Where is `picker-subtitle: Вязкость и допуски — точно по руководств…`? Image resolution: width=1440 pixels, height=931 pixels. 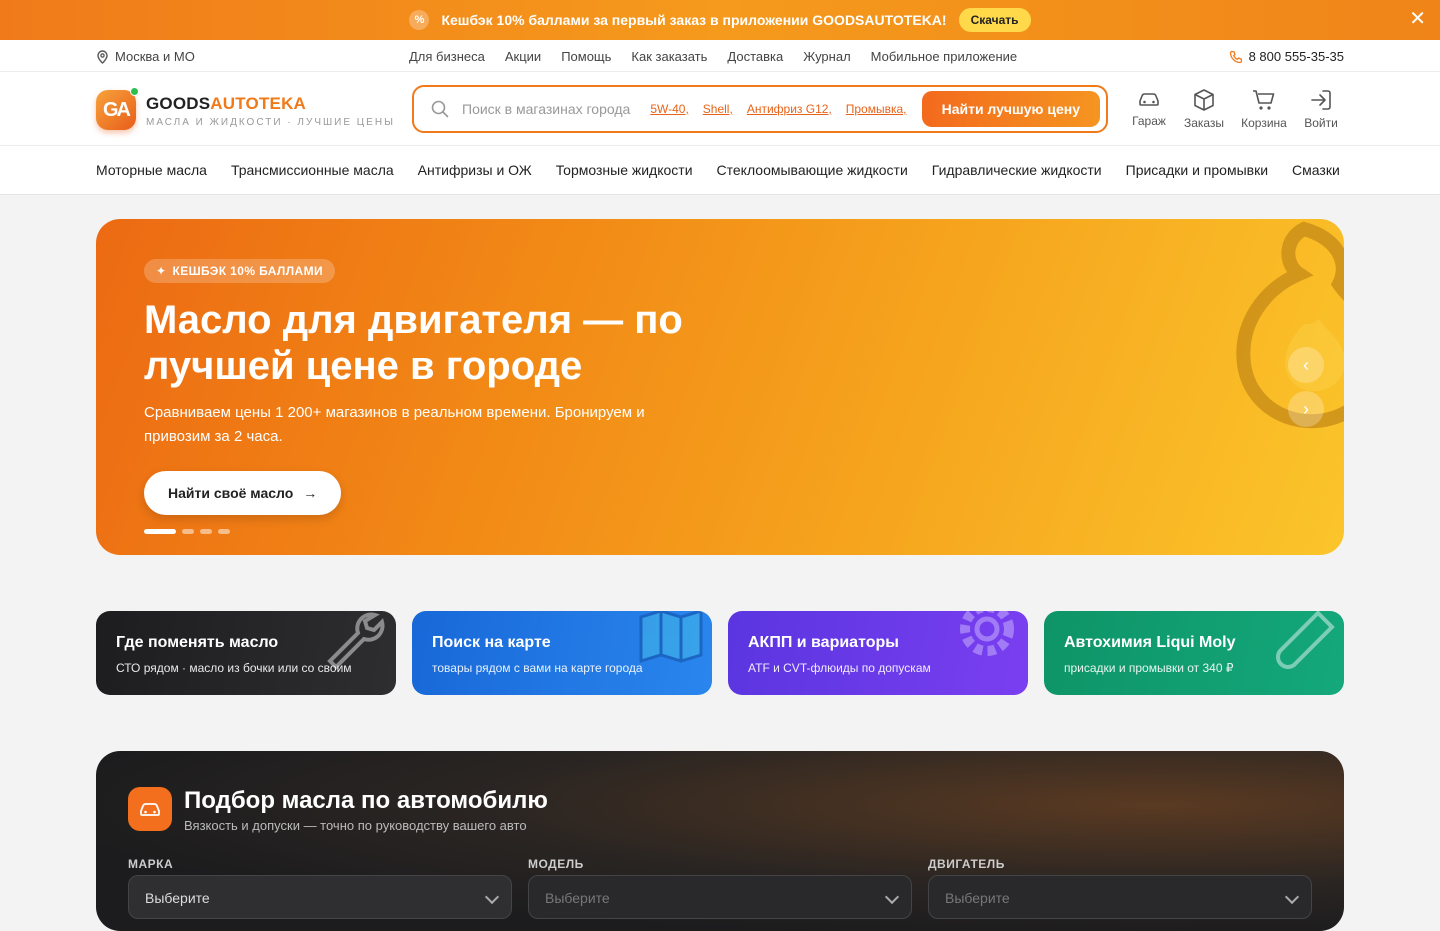
picker-subtitle: Вязкость и допуски — точно по руководств… is located at coordinates (355, 825).